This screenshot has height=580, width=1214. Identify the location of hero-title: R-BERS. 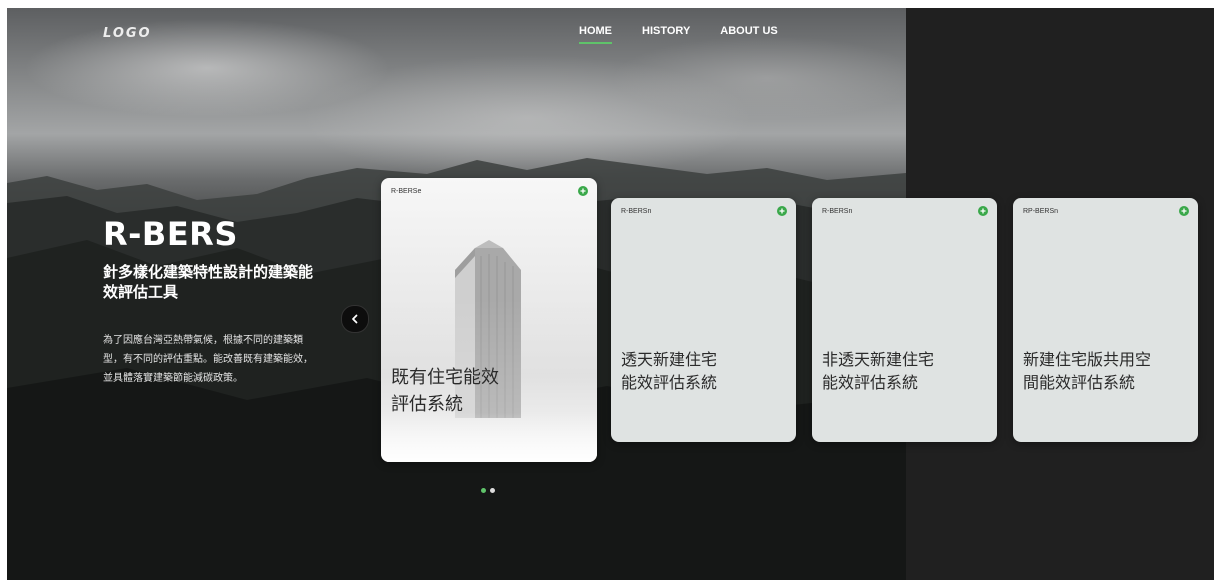
(170, 234).